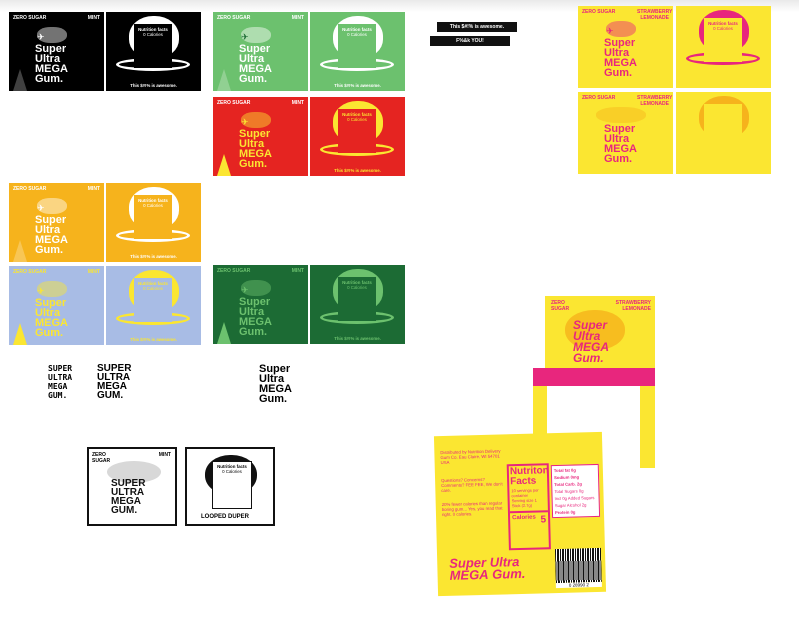  I want to click on card-red-front: ZERO SUGAR MINT ✈ Super Ultra MEGA Gum., so click(260, 136).